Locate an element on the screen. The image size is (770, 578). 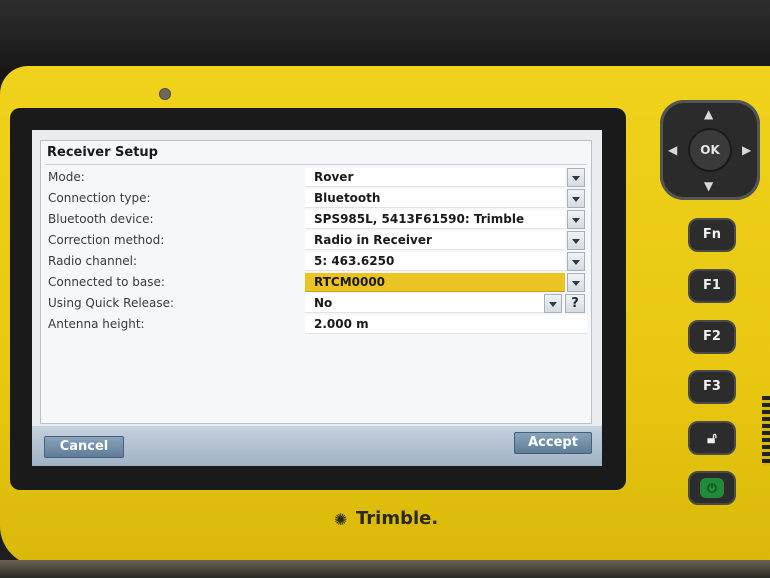
power-key is located at coordinates (712, 488).